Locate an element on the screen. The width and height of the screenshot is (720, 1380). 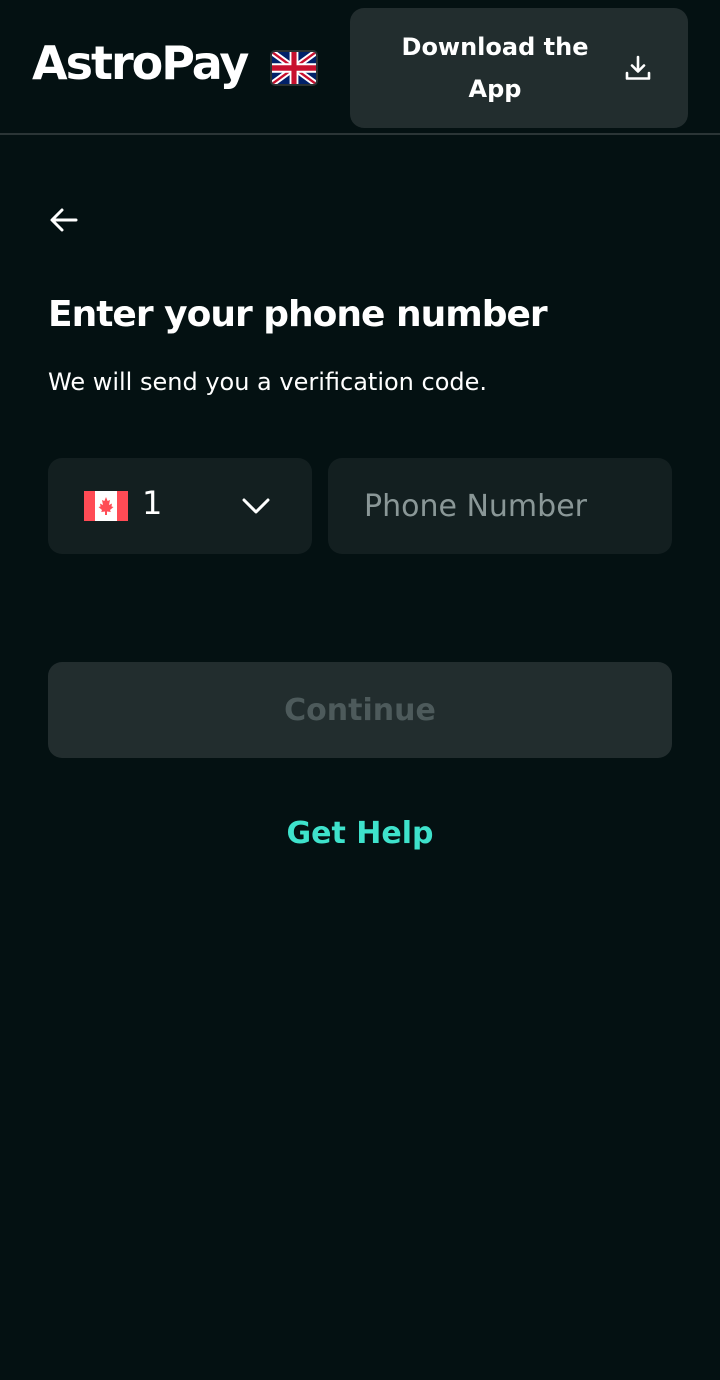
download-app-label: Download the App is located at coordinates (495, 68).